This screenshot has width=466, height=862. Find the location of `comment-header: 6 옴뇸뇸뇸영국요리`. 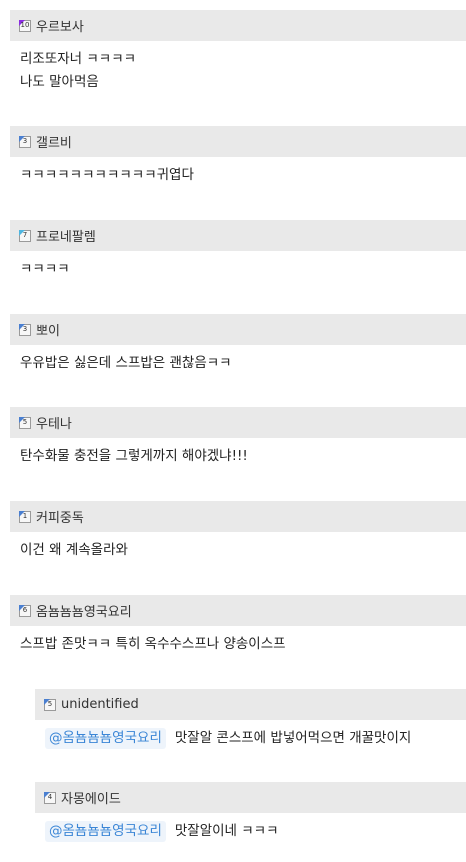

comment-header: 6 옴뇸뇸뇸영국요리 is located at coordinates (238, 610).